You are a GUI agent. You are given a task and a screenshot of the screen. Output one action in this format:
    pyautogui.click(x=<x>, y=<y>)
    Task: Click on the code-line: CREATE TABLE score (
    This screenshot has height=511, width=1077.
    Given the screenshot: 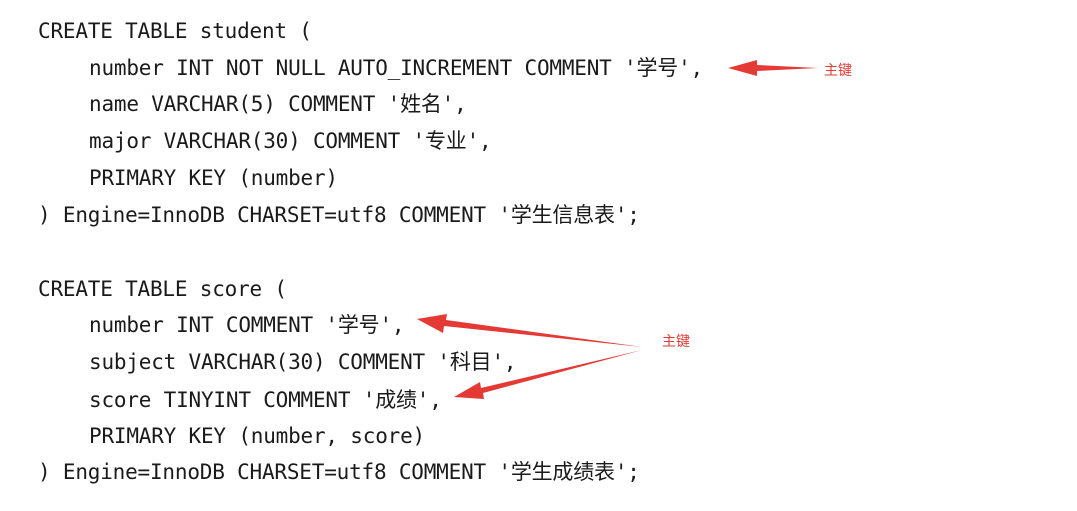 What is the action you would take?
    pyautogui.click(x=162, y=289)
    